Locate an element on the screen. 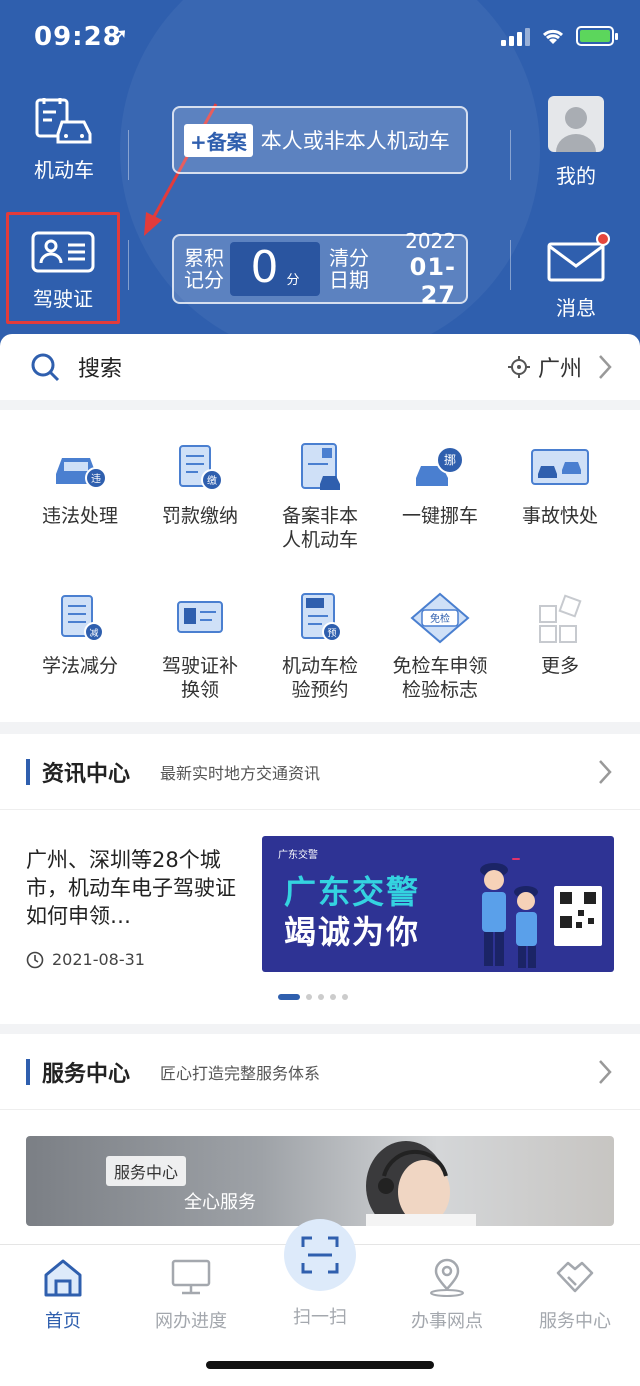 This screenshot has height=1386, width=640. monitor-icon is located at coordinates (191, 1277).